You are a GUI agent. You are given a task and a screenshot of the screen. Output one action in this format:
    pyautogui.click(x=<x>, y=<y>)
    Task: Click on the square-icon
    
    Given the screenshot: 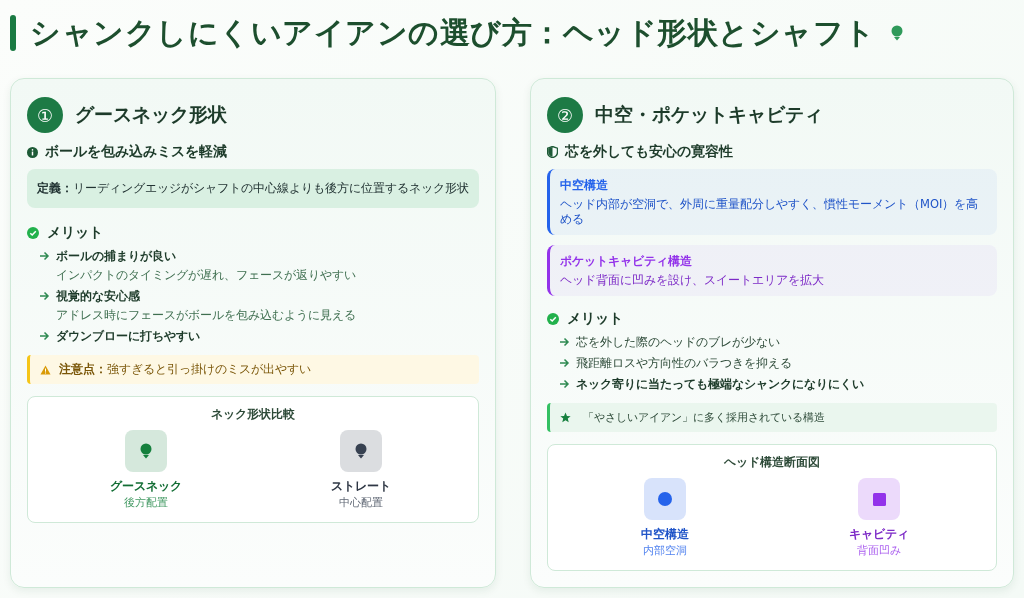 What is the action you would take?
    pyautogui.click(x=879, y=499)
    